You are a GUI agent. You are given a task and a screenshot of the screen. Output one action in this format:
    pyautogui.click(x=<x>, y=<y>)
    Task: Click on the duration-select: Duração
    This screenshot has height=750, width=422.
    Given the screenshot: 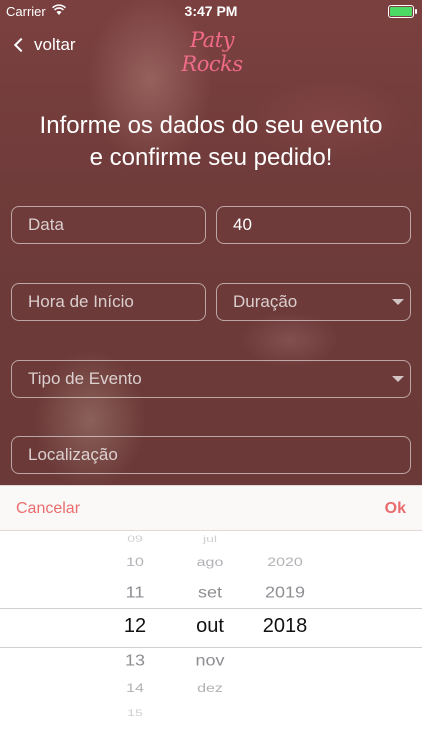 What is the action you would take?
    pyautogui.click(x=313, y=302)
    